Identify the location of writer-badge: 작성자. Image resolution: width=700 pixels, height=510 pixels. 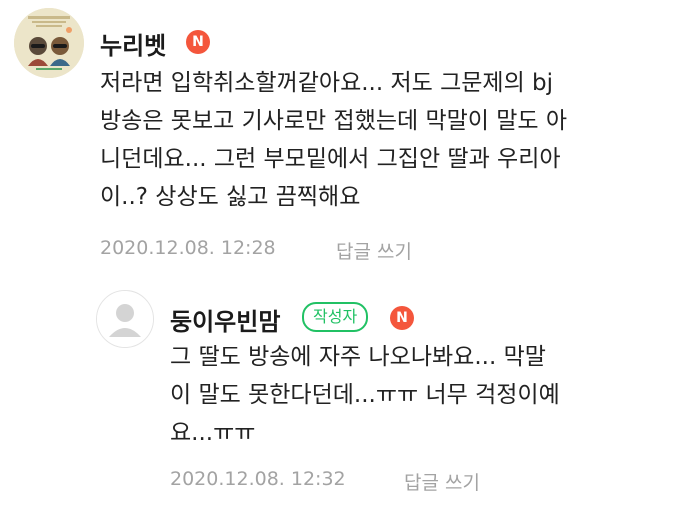
(335, 317).